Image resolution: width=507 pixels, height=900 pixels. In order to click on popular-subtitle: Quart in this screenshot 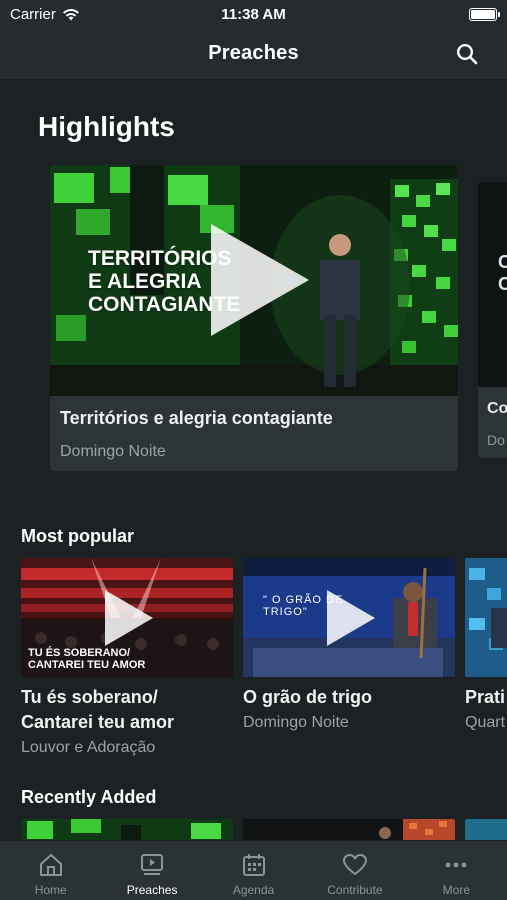, I will do `click(485, 722)`.